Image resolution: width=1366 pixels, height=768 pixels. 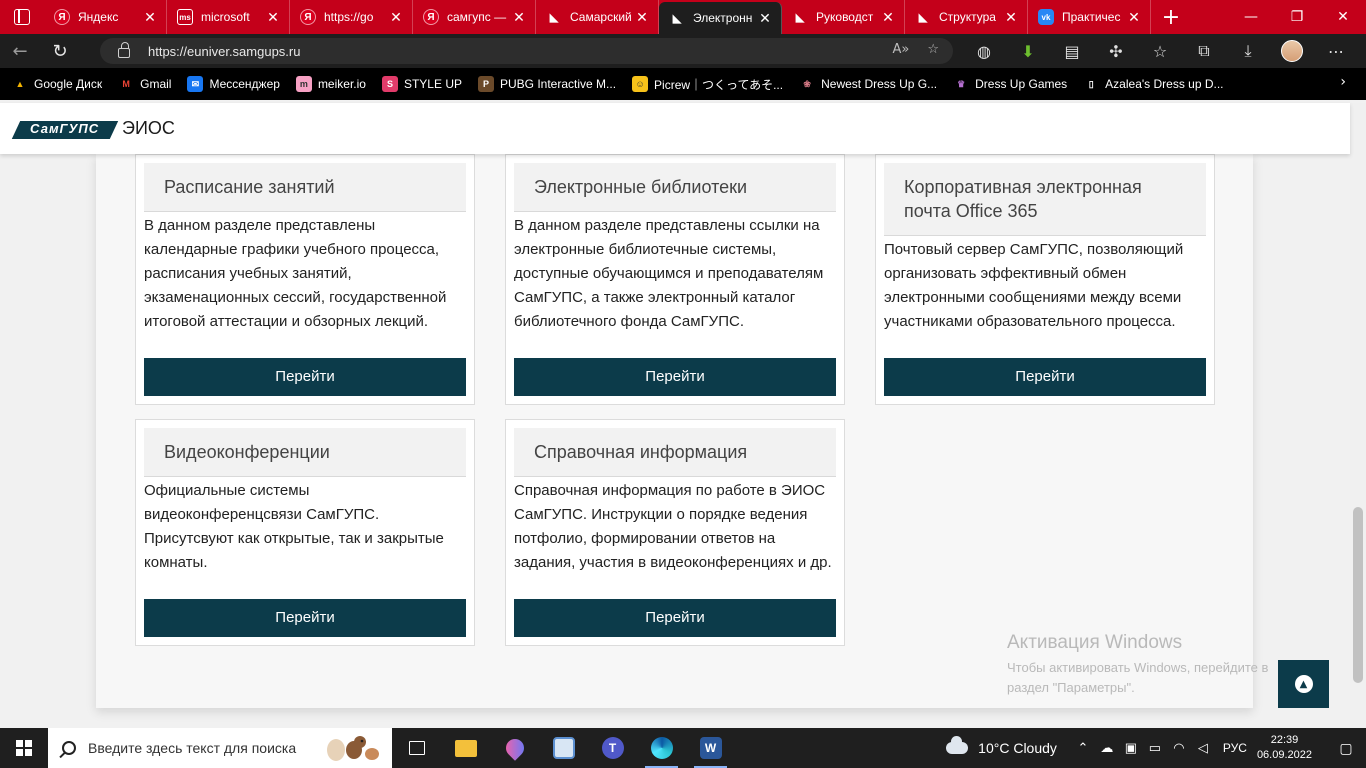 What do you see at coordinates (474, 17) in the screenshot?
I see `browser-tab: Я самгупс — ✕` at bounding box center [474, 17].